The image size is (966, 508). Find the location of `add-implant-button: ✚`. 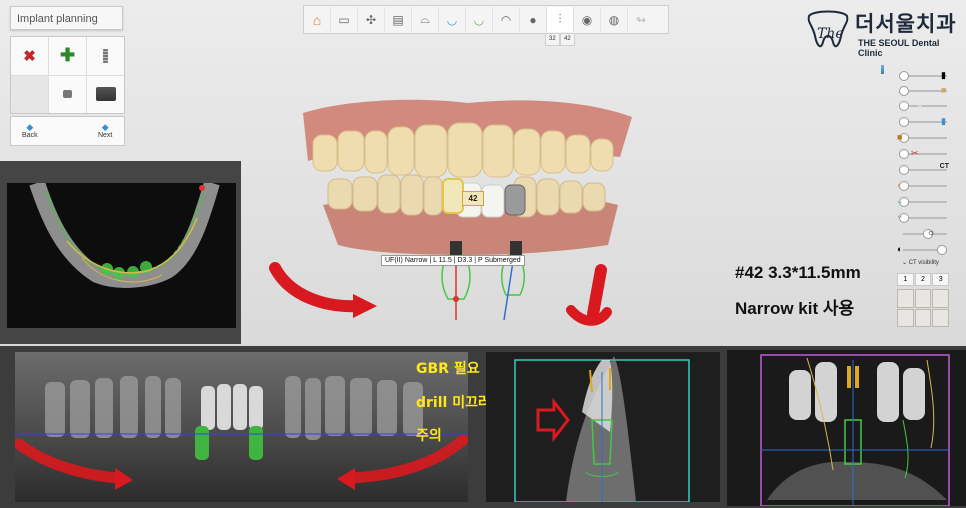

add-implant-button: ✚ is located at coordinates (67, 56).